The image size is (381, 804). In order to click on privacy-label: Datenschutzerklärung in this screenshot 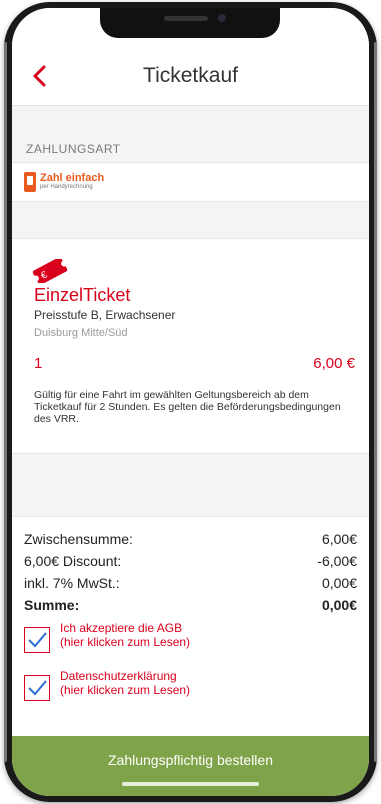, I will do `click(125, 676)`.